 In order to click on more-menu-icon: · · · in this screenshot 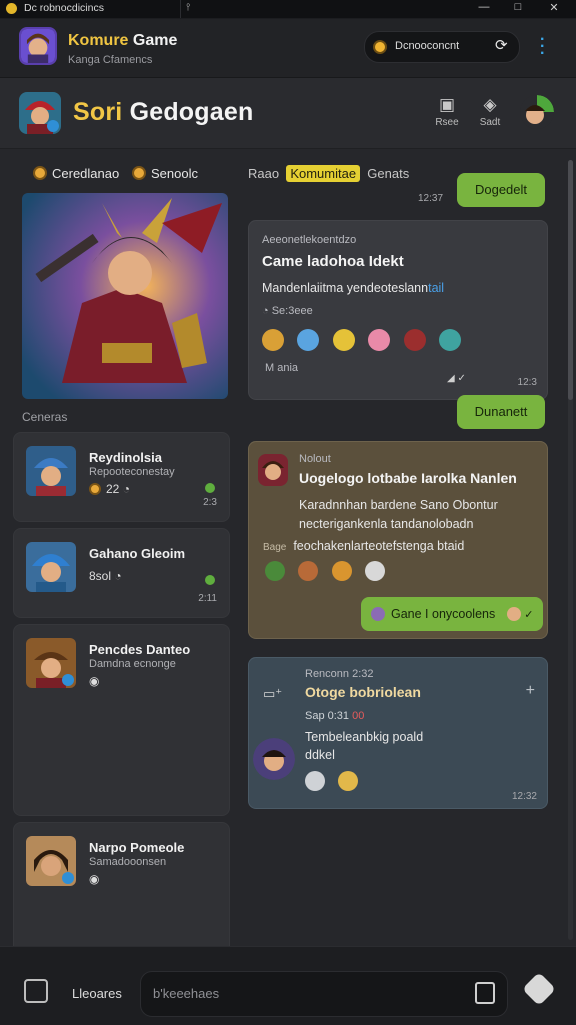, I will do `click(542, 47)`.